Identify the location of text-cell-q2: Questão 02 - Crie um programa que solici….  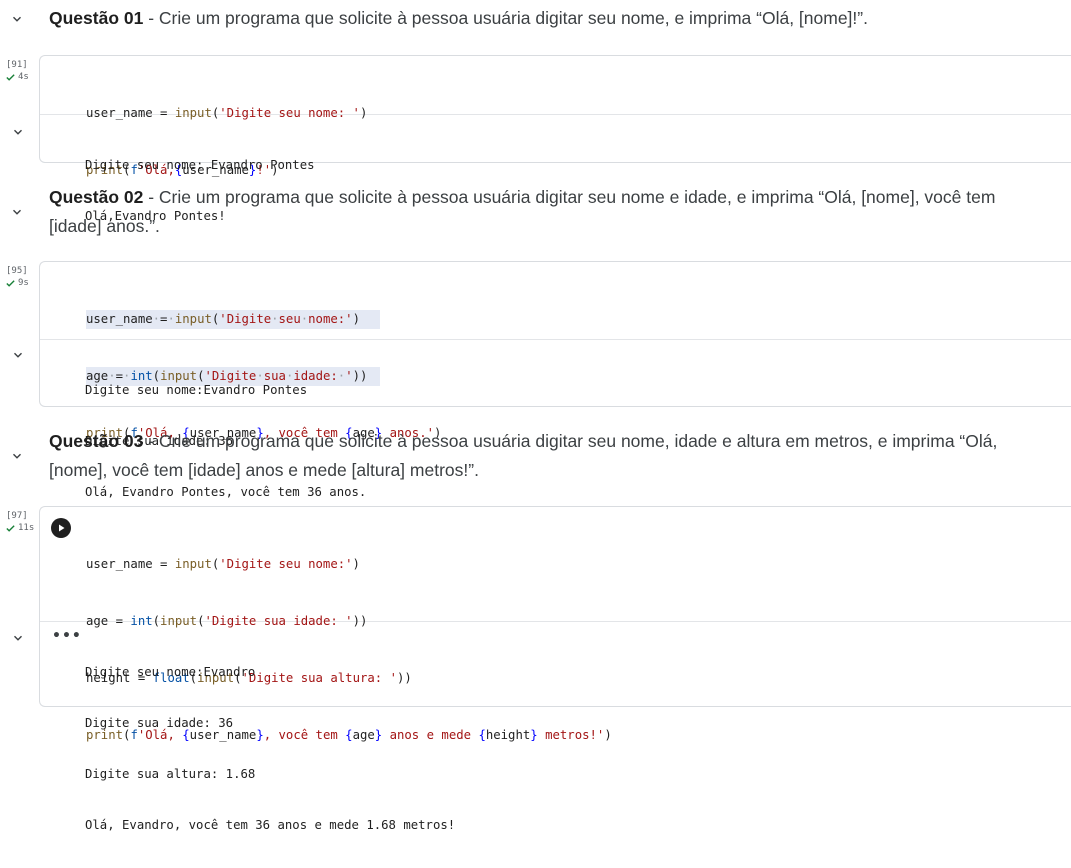
(535, 213).